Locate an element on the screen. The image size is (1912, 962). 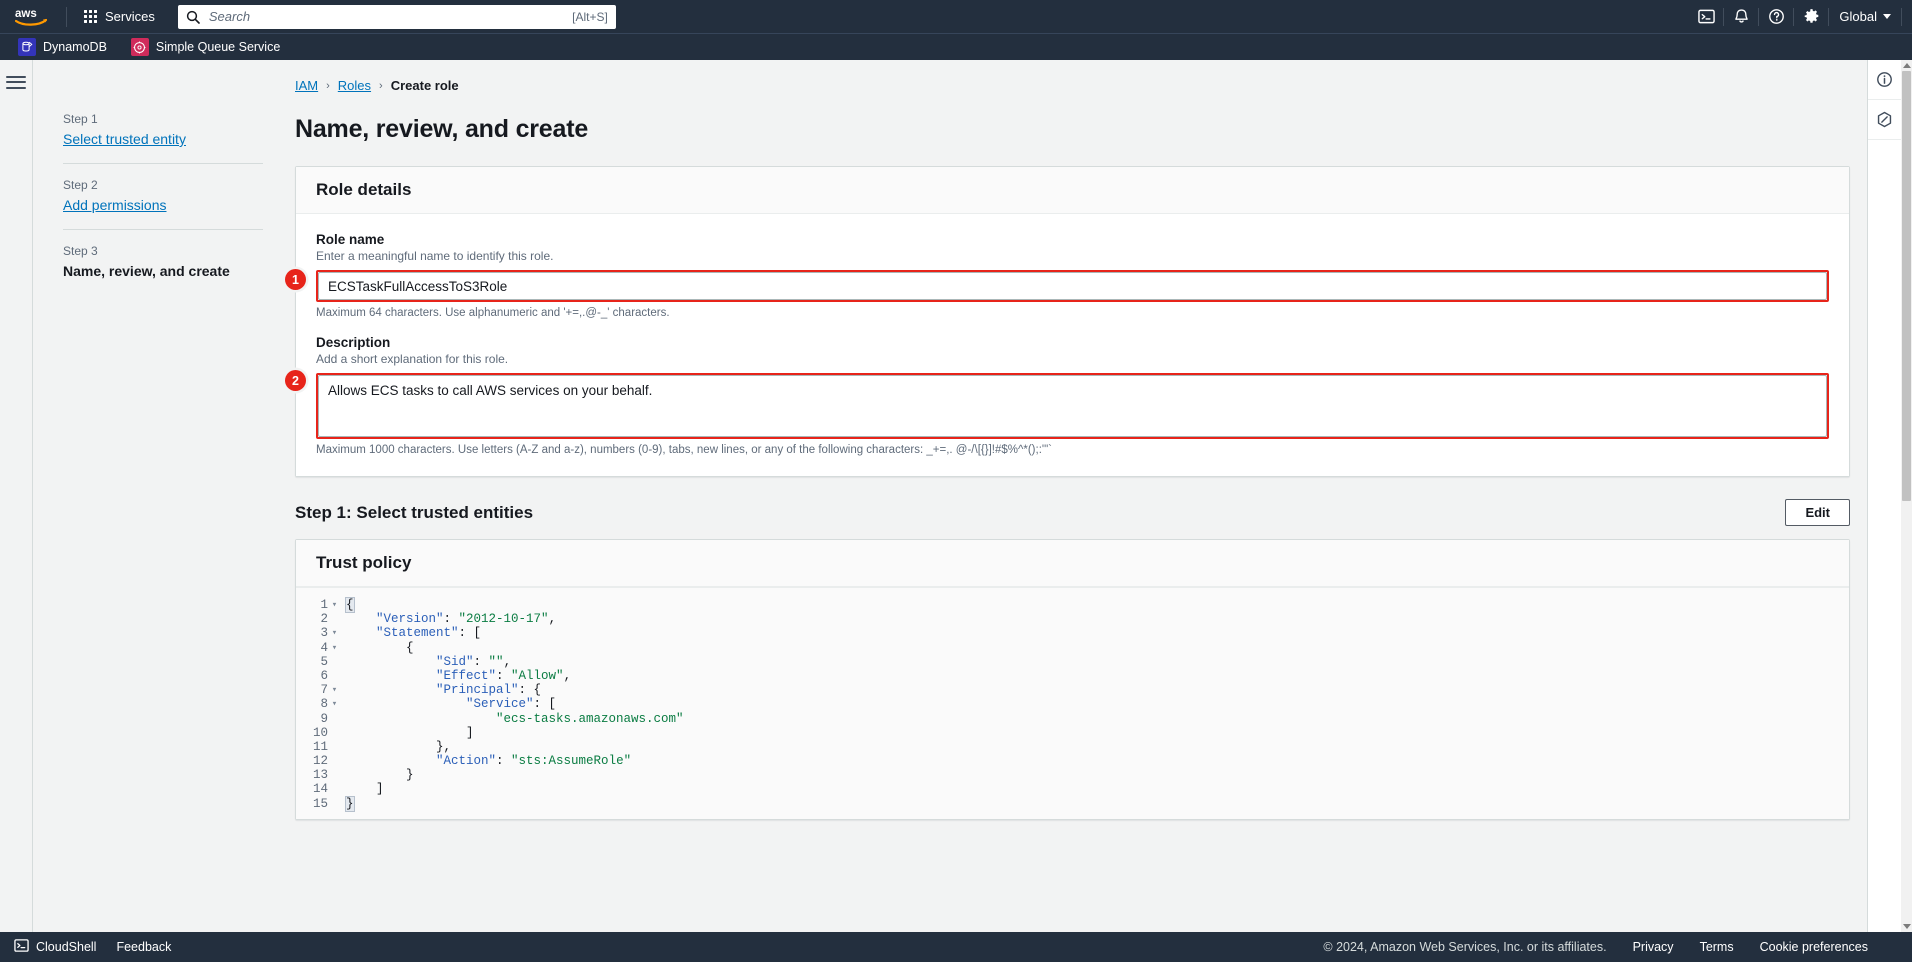
footer-cloudshell-button: CloudShell is located at coordinates (55, 947).